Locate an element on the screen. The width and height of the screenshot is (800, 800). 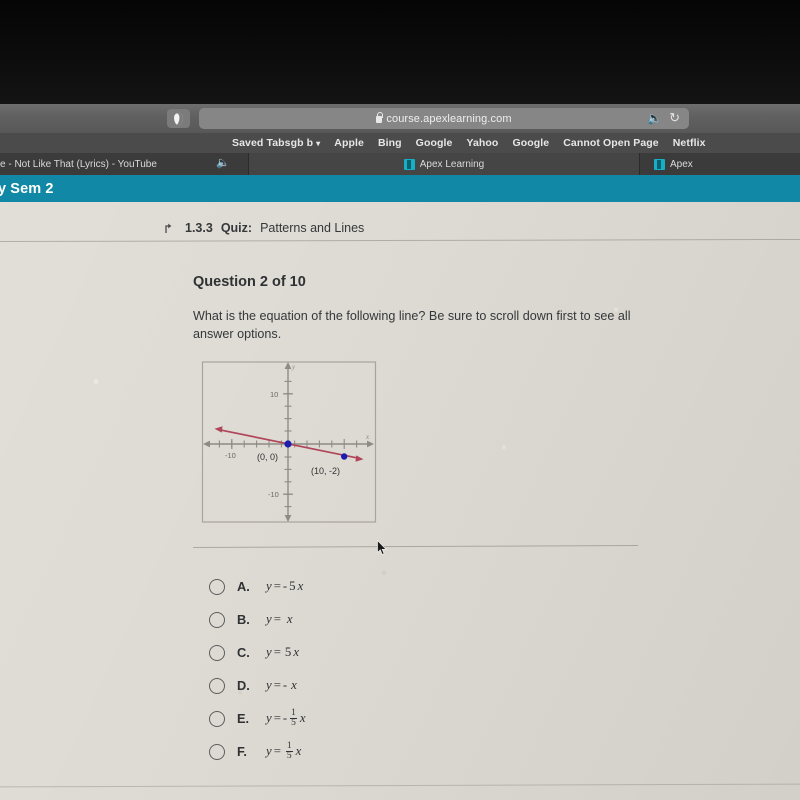
tab-youtube: e - Not Like That (Lyrics) - YouTube 🔈 is located at coordinates (124, 164).